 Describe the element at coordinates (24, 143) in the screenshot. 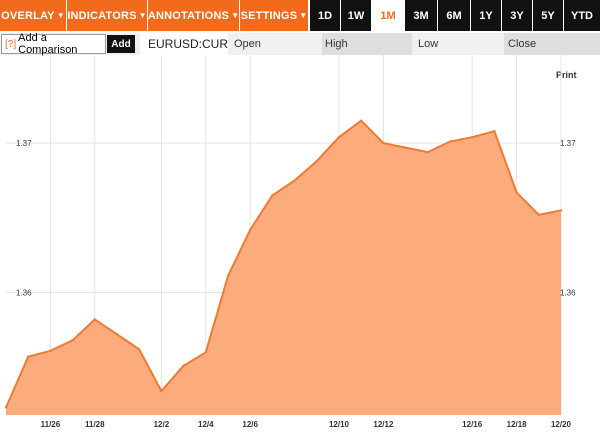

I see `y-tick-label-left: 1.37` at that location.